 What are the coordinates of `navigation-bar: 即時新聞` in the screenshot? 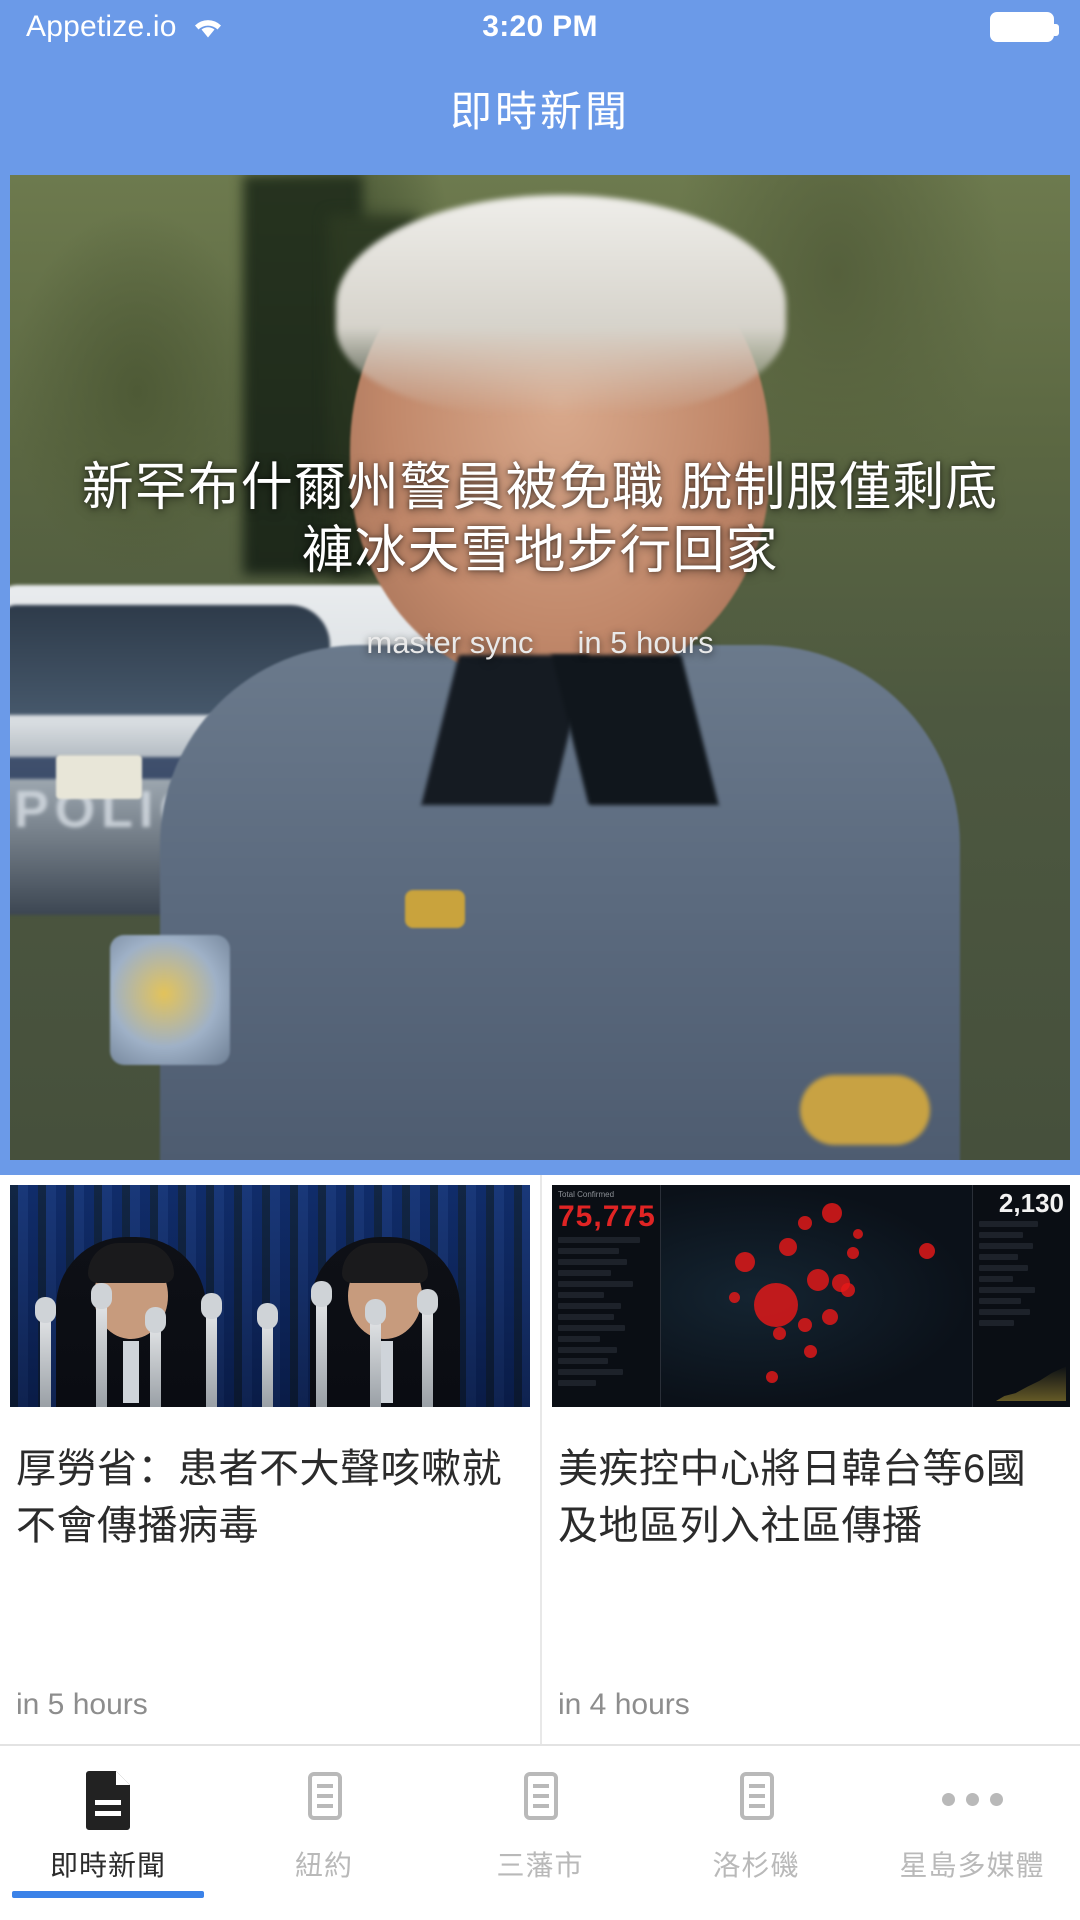 It's located at (540, 108).